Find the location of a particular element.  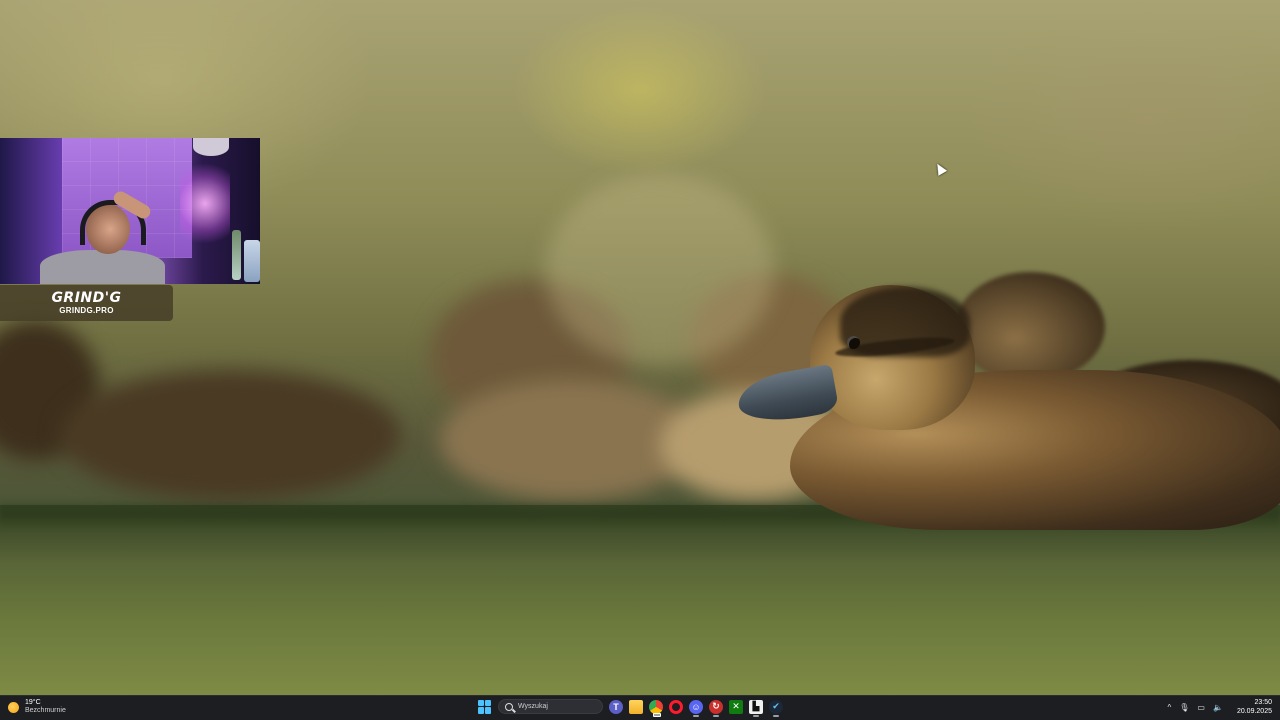

brand-logo: GRIND'G is located at coordinates (86, 298).